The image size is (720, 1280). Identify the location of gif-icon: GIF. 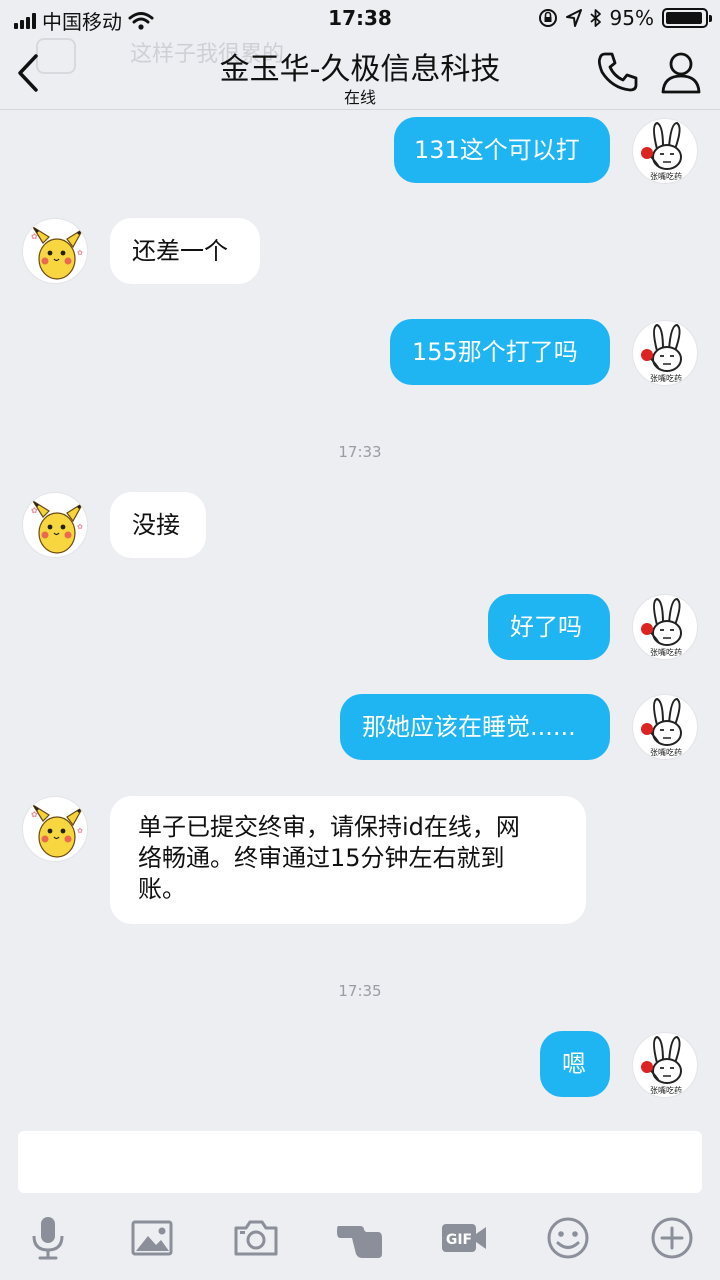
(464, 1238).